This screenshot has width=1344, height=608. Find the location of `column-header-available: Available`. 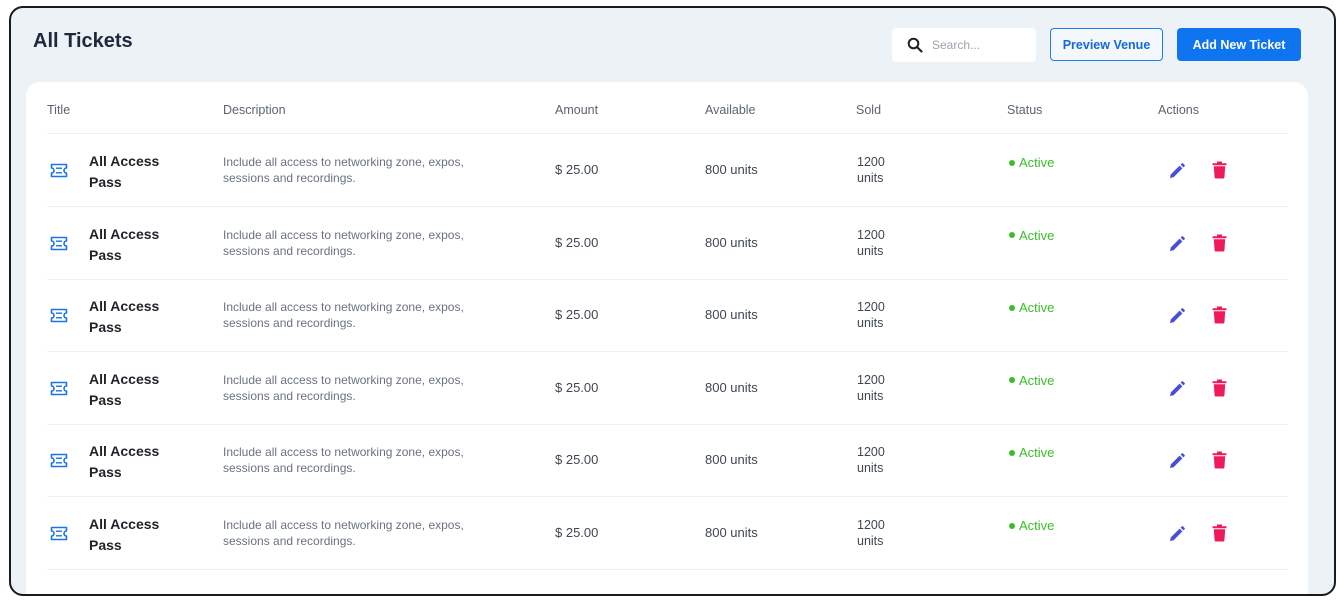

column-header-available: Available is located at coordinates (730, 110).